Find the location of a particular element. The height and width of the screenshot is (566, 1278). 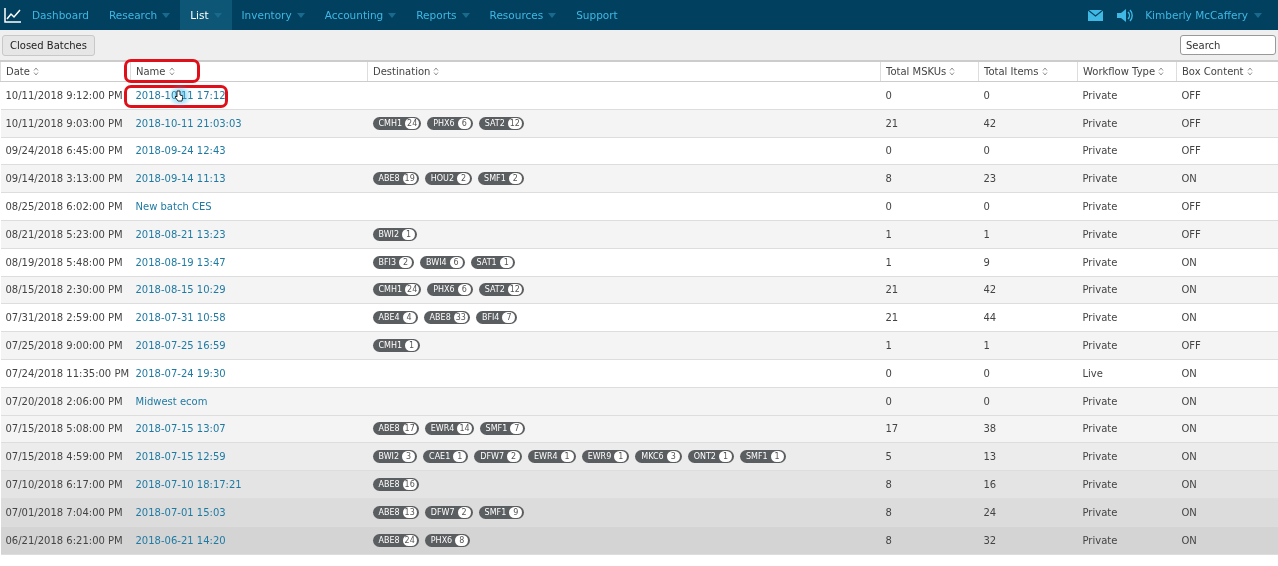

destination-tag: HOU2 2 is located at coordinates (448, 179).